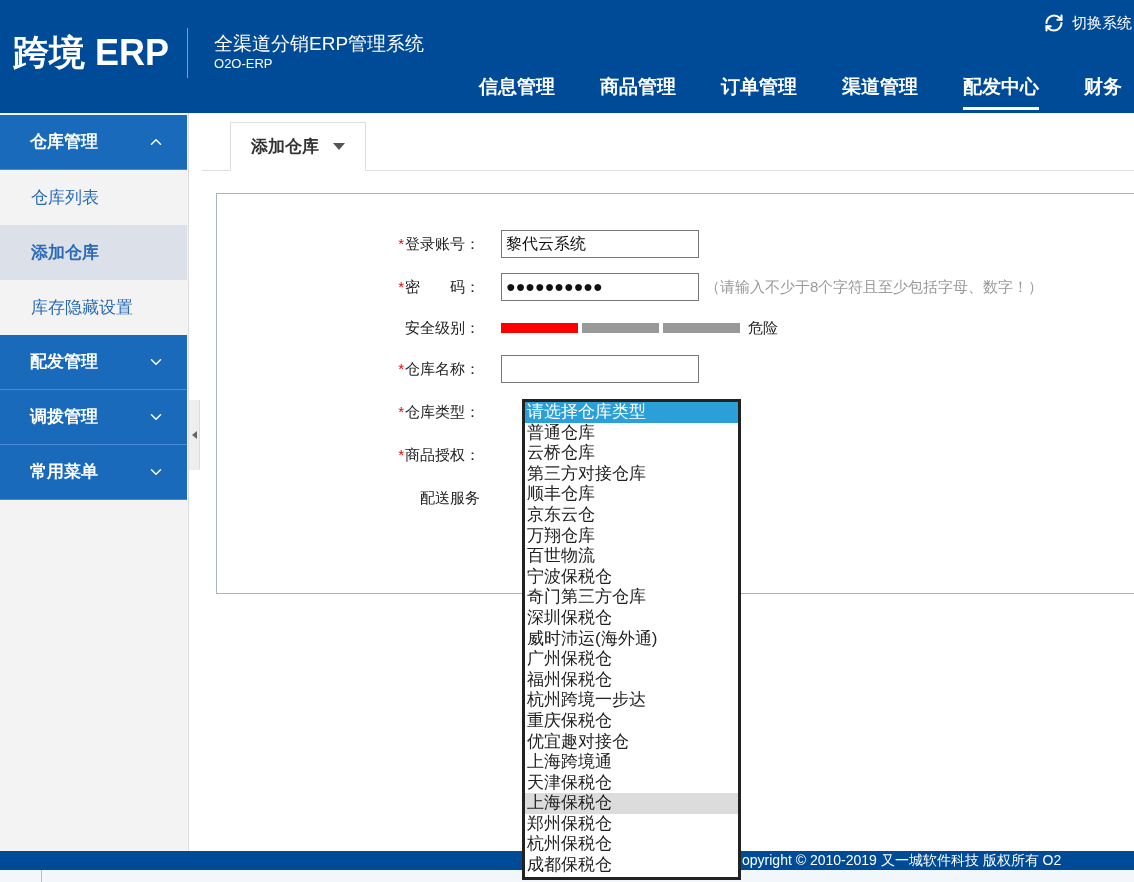 The width and height of the screenshot is (1134, 882). I want to click on collapse-handle, so click(194, 435).